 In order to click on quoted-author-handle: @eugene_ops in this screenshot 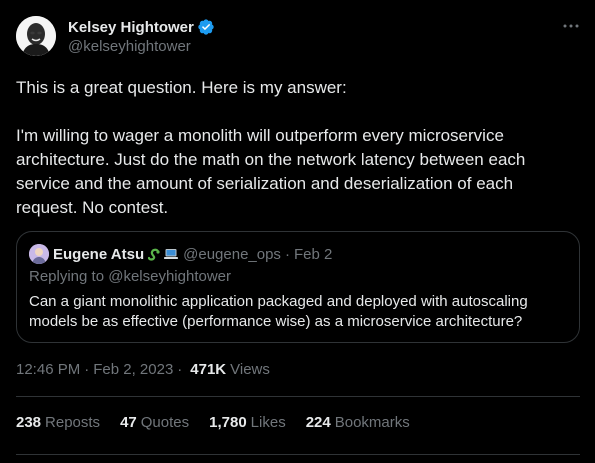, I will do `click(232, 254)`.